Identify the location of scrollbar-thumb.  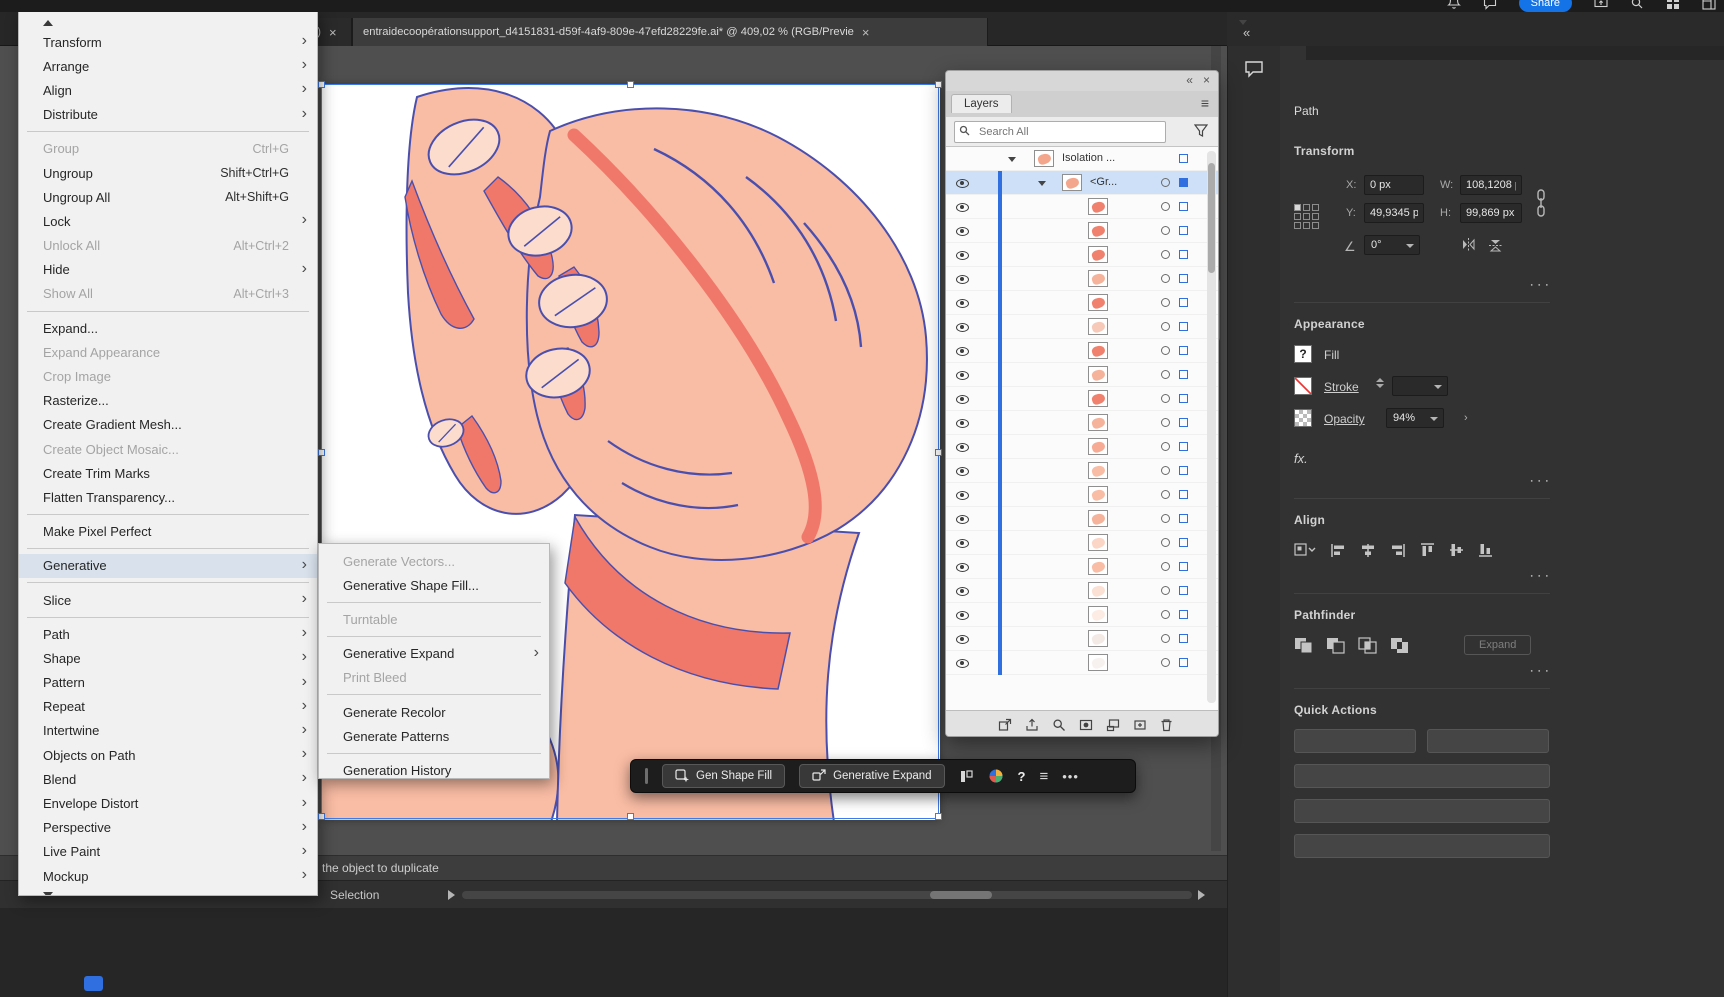
(961, 895).